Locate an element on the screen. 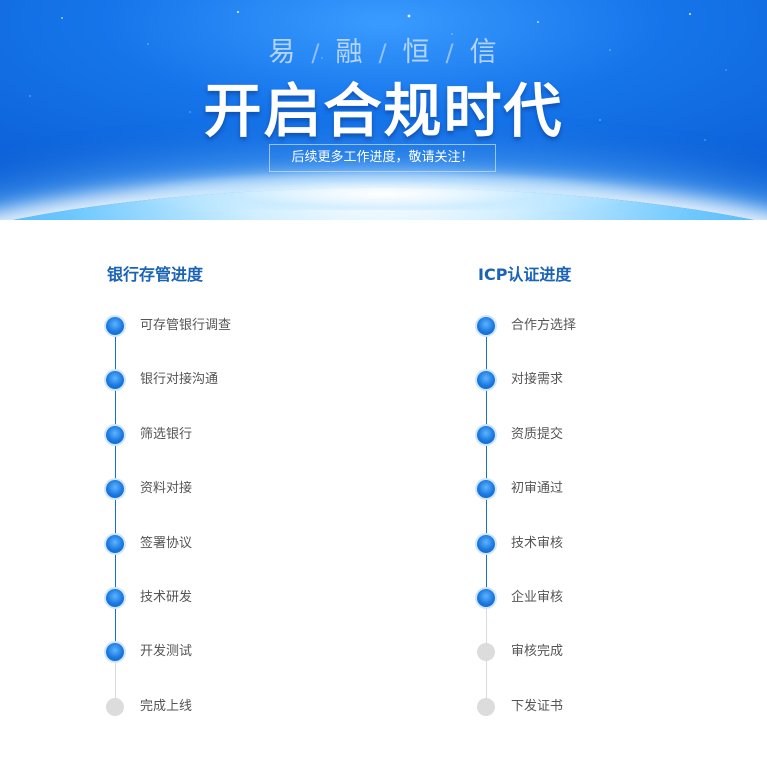 This screenshot has width=767, height=770. step-label: 技术审核 is located at coordinates (537, 543).